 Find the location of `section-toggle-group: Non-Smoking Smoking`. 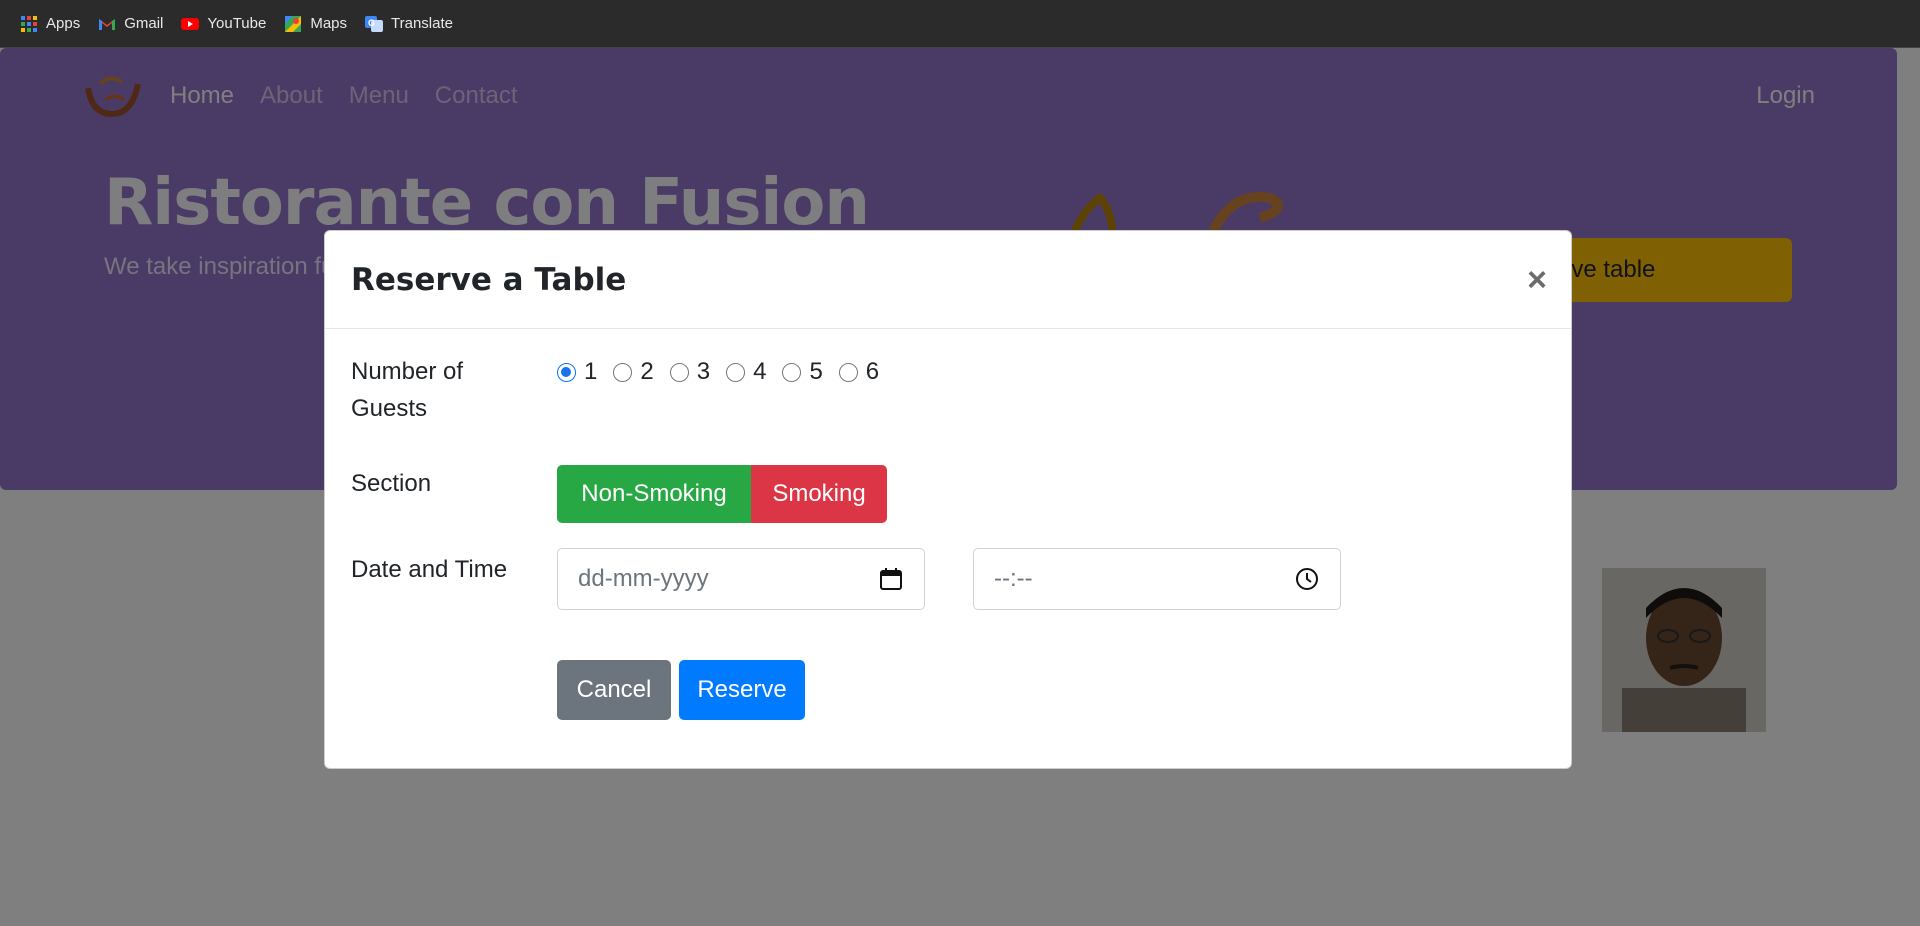

section-toggle-group: Non-Smoking Smoking is located at coordinates (722, 494).